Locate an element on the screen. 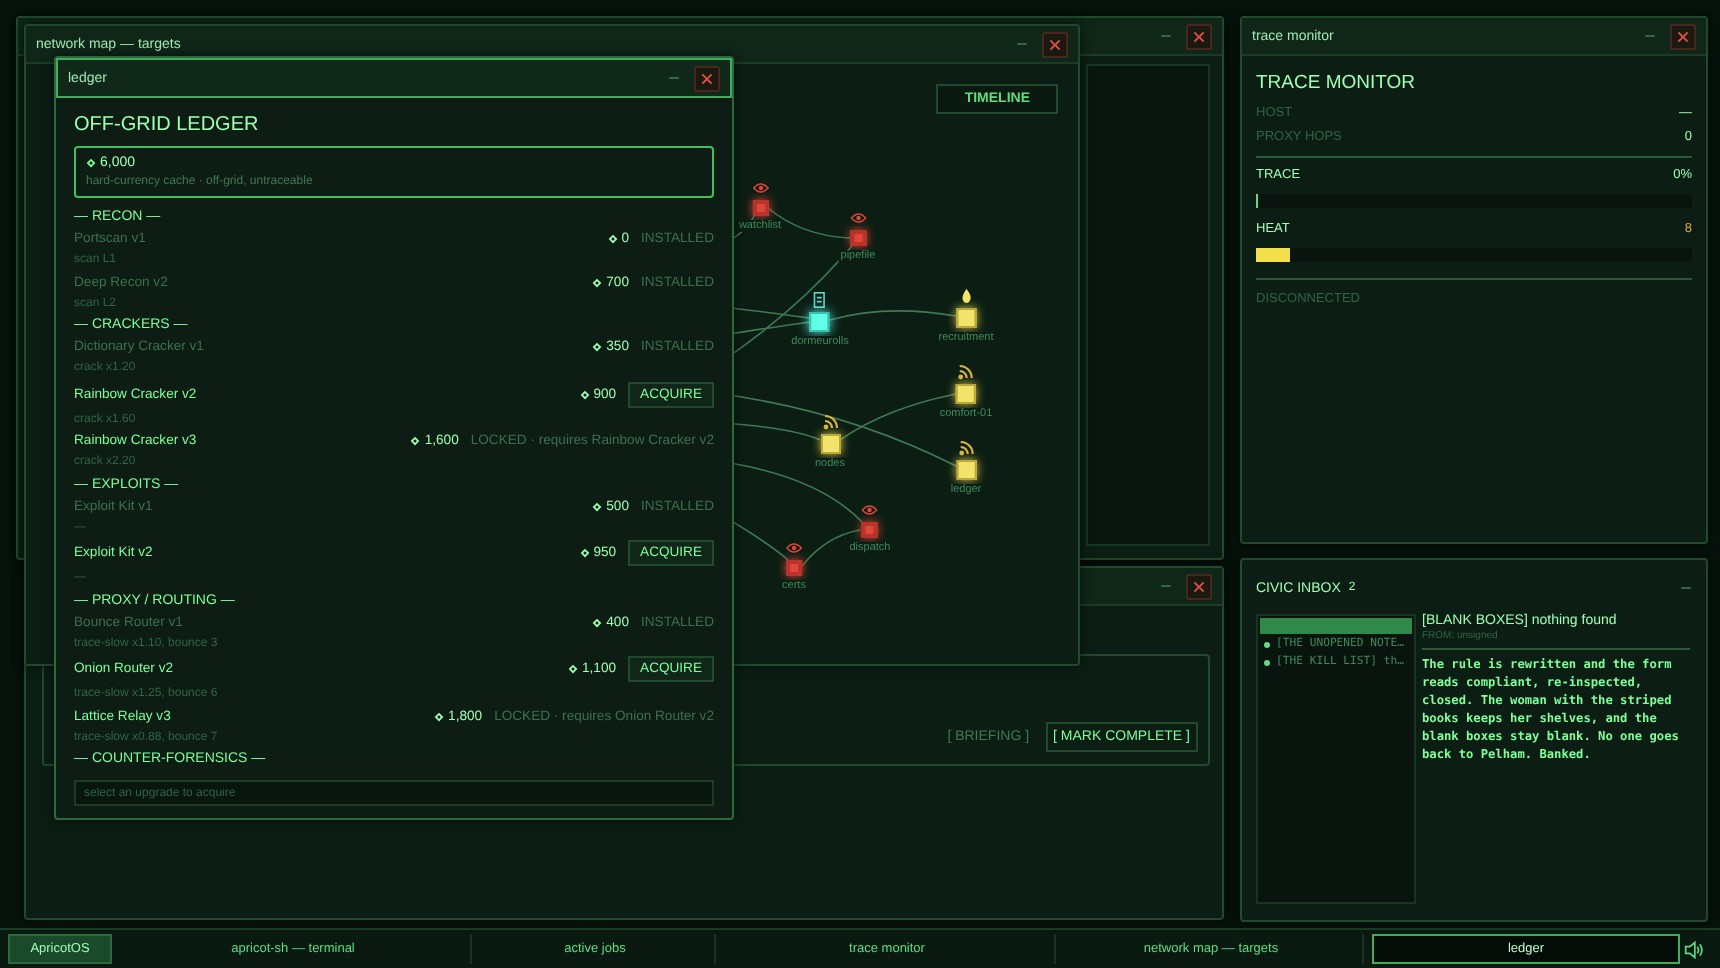 This screenshot has width=1720, height=968. ledger-heading: OFF-GRID LEDGER is located at coordinates (167, 125).